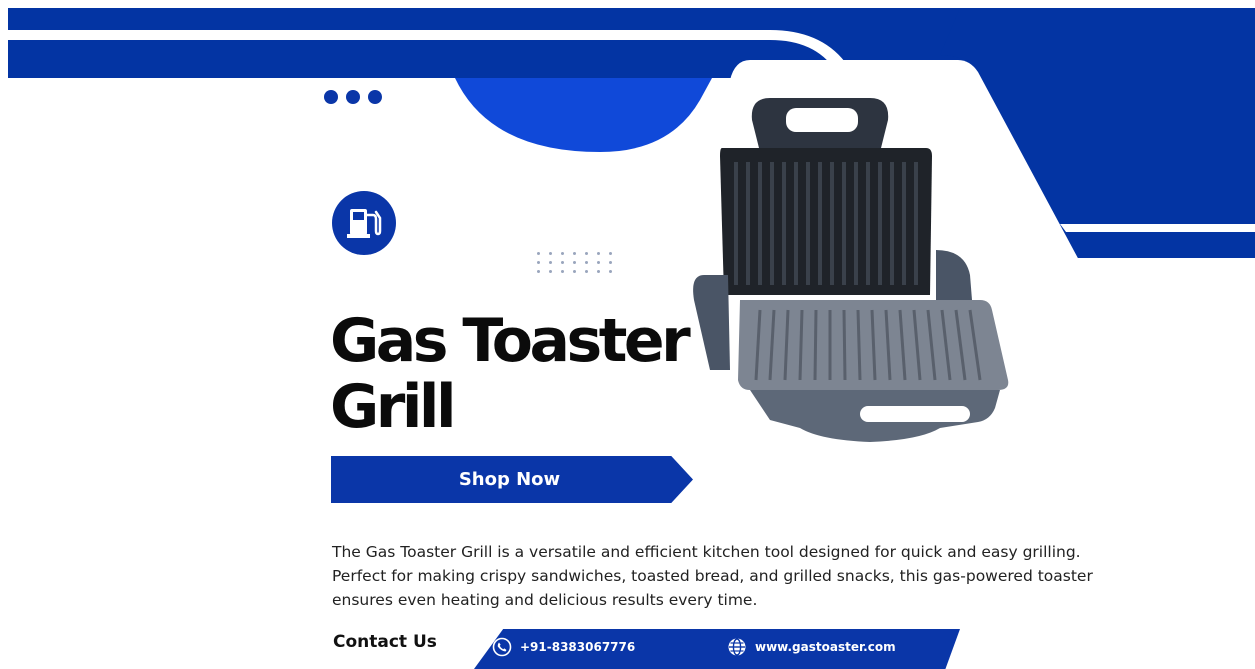 The width and height of the screenshot is (1255, 669). I want to click on fuel-pump-badge, so click(364, 223).